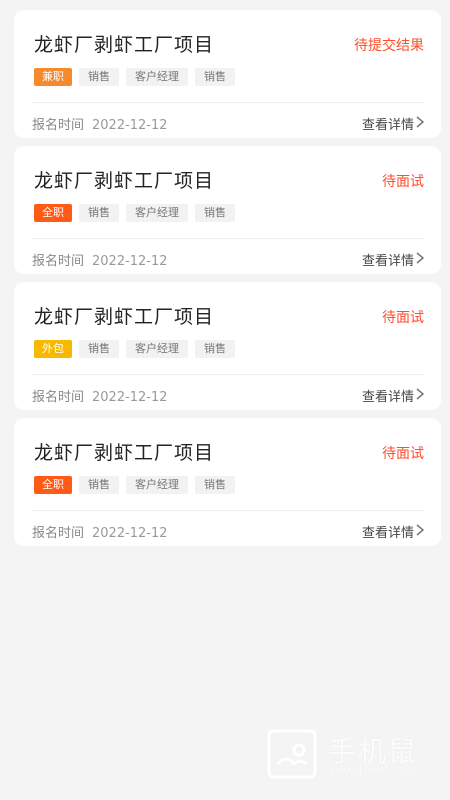  What do you see at coordinates (53, 349) in the screenshot?
I see `job-type-tag: 外包` at bounding box center [53, 349].